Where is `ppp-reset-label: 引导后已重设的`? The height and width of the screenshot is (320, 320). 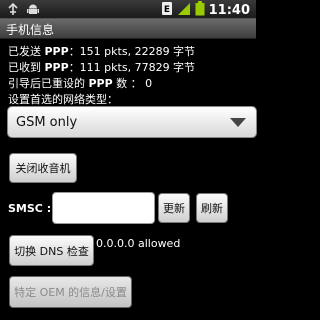
ppp-reset-label: 引导后已重设的 is located at coordinates (48, 83).